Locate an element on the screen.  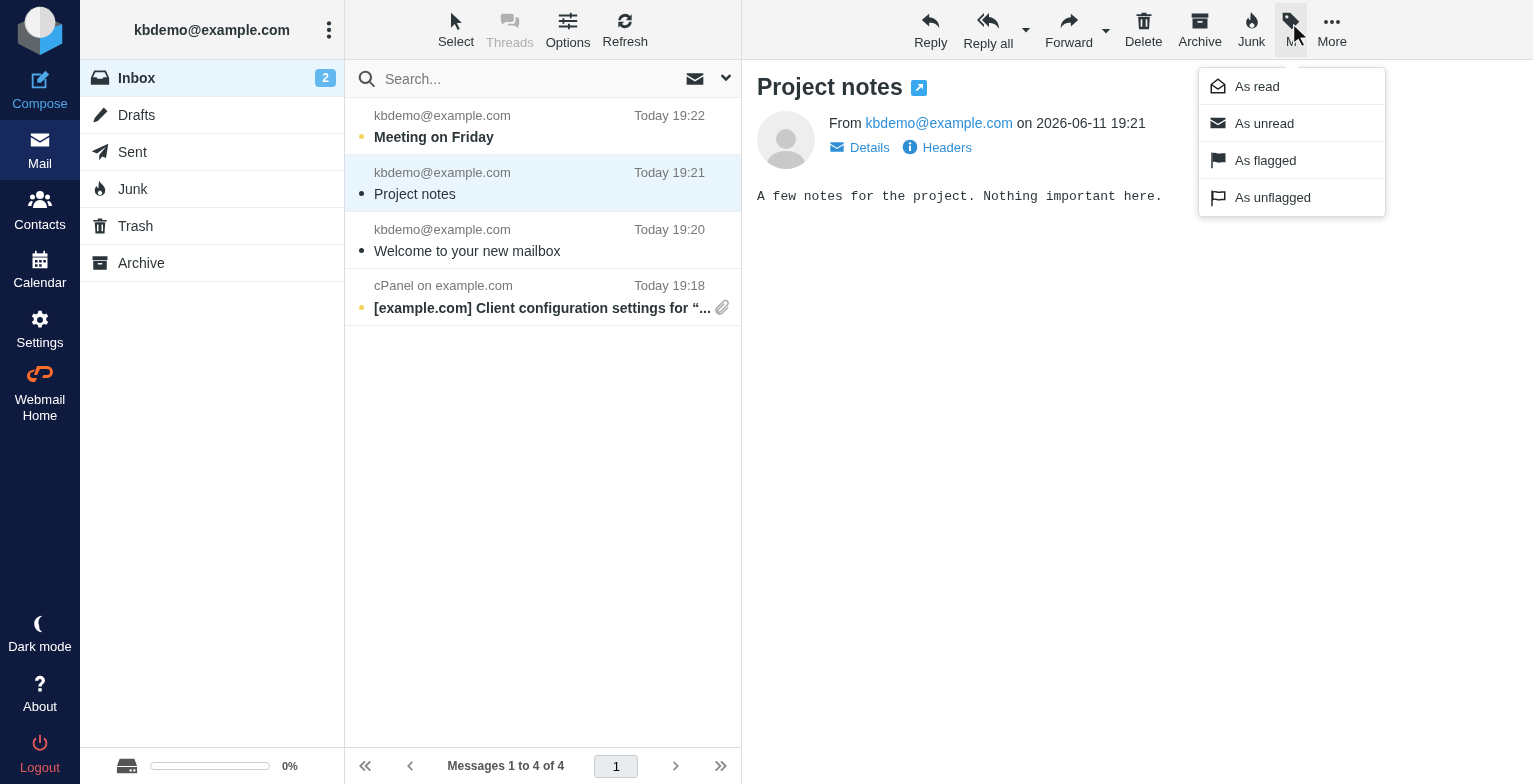
envelope-icon is located at coordinates (837, 147).